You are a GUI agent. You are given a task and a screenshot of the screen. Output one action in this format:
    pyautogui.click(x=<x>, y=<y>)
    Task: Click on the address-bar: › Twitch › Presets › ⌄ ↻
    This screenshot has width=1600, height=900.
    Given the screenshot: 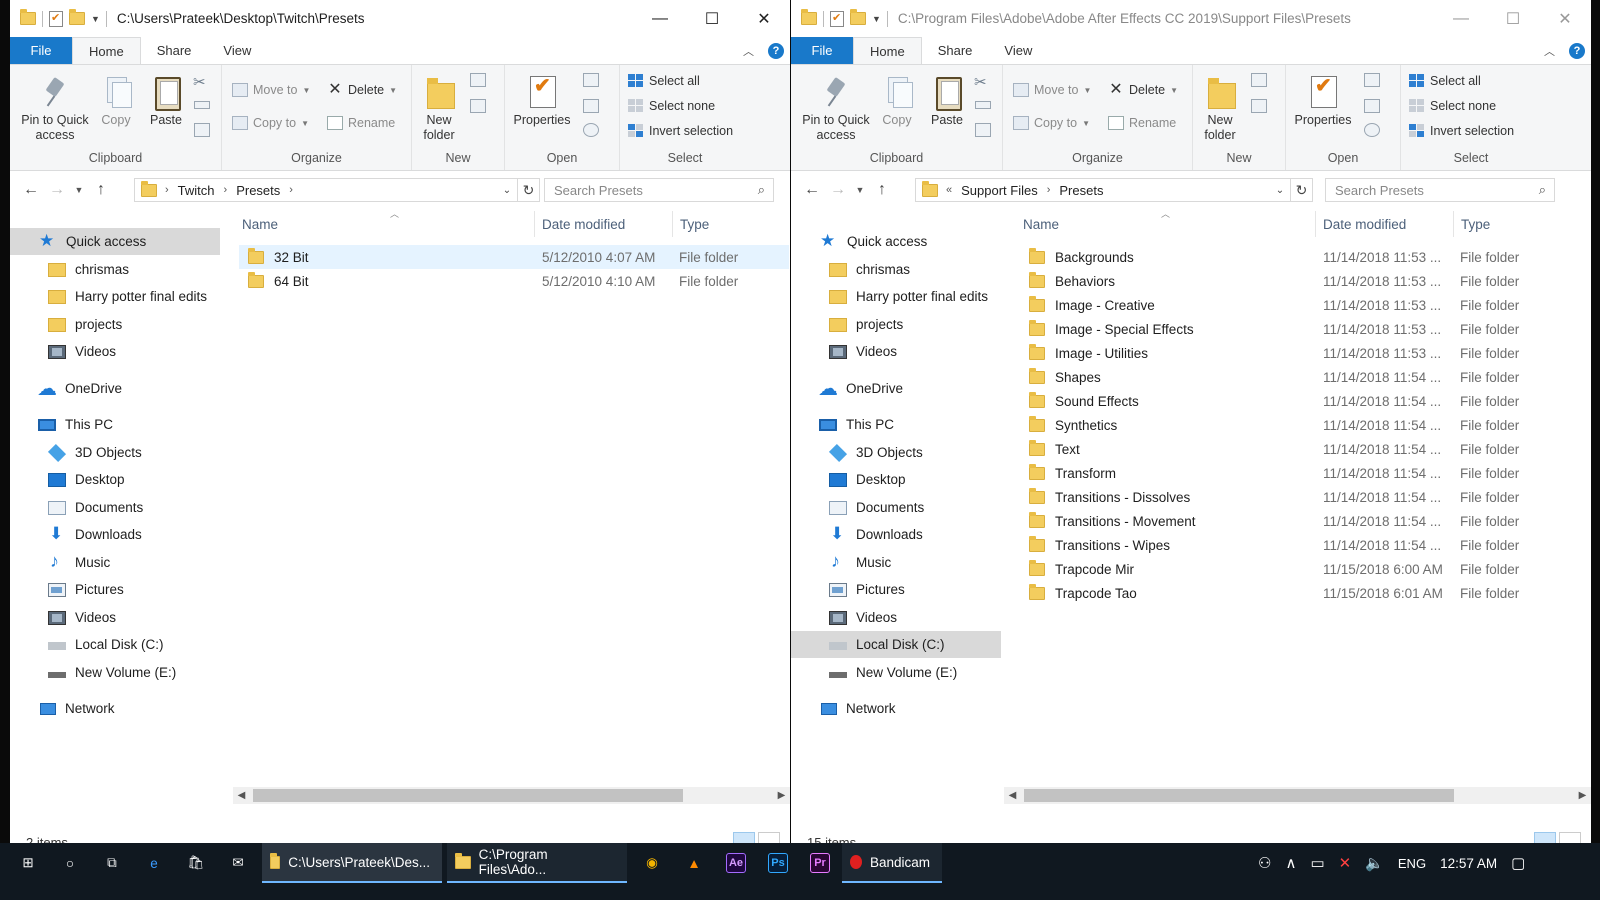 What is the action you would take?
    pyautogui.click(x=337, y=190)
    